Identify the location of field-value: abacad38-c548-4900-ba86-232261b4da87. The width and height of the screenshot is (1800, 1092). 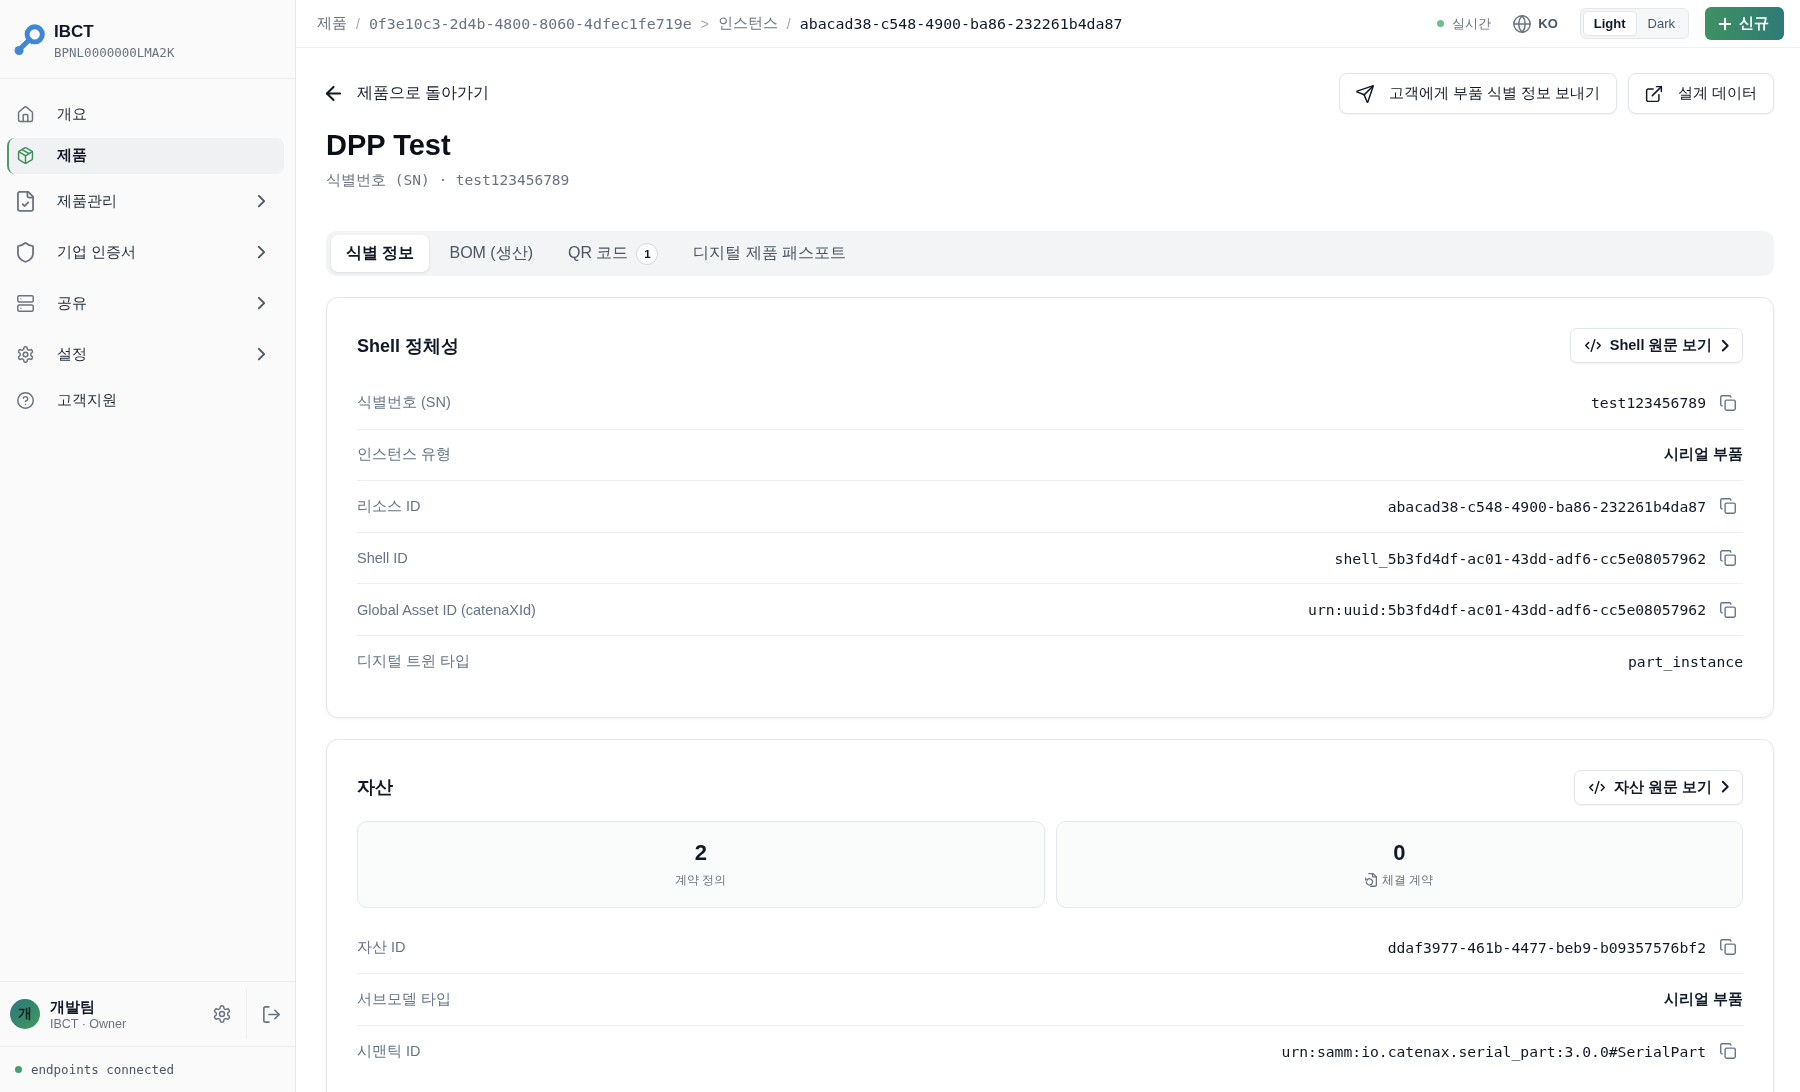
(1546, 506).